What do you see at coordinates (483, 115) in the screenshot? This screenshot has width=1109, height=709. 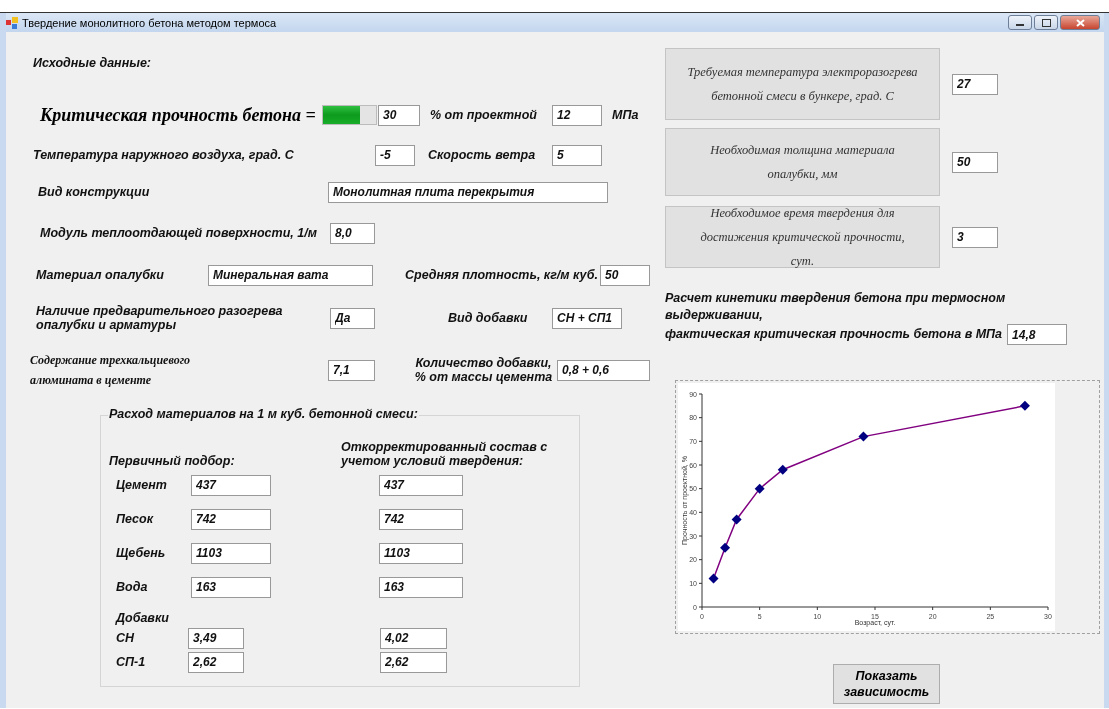 I see `field-label: % от проектной` at bounding box center [483, 115].